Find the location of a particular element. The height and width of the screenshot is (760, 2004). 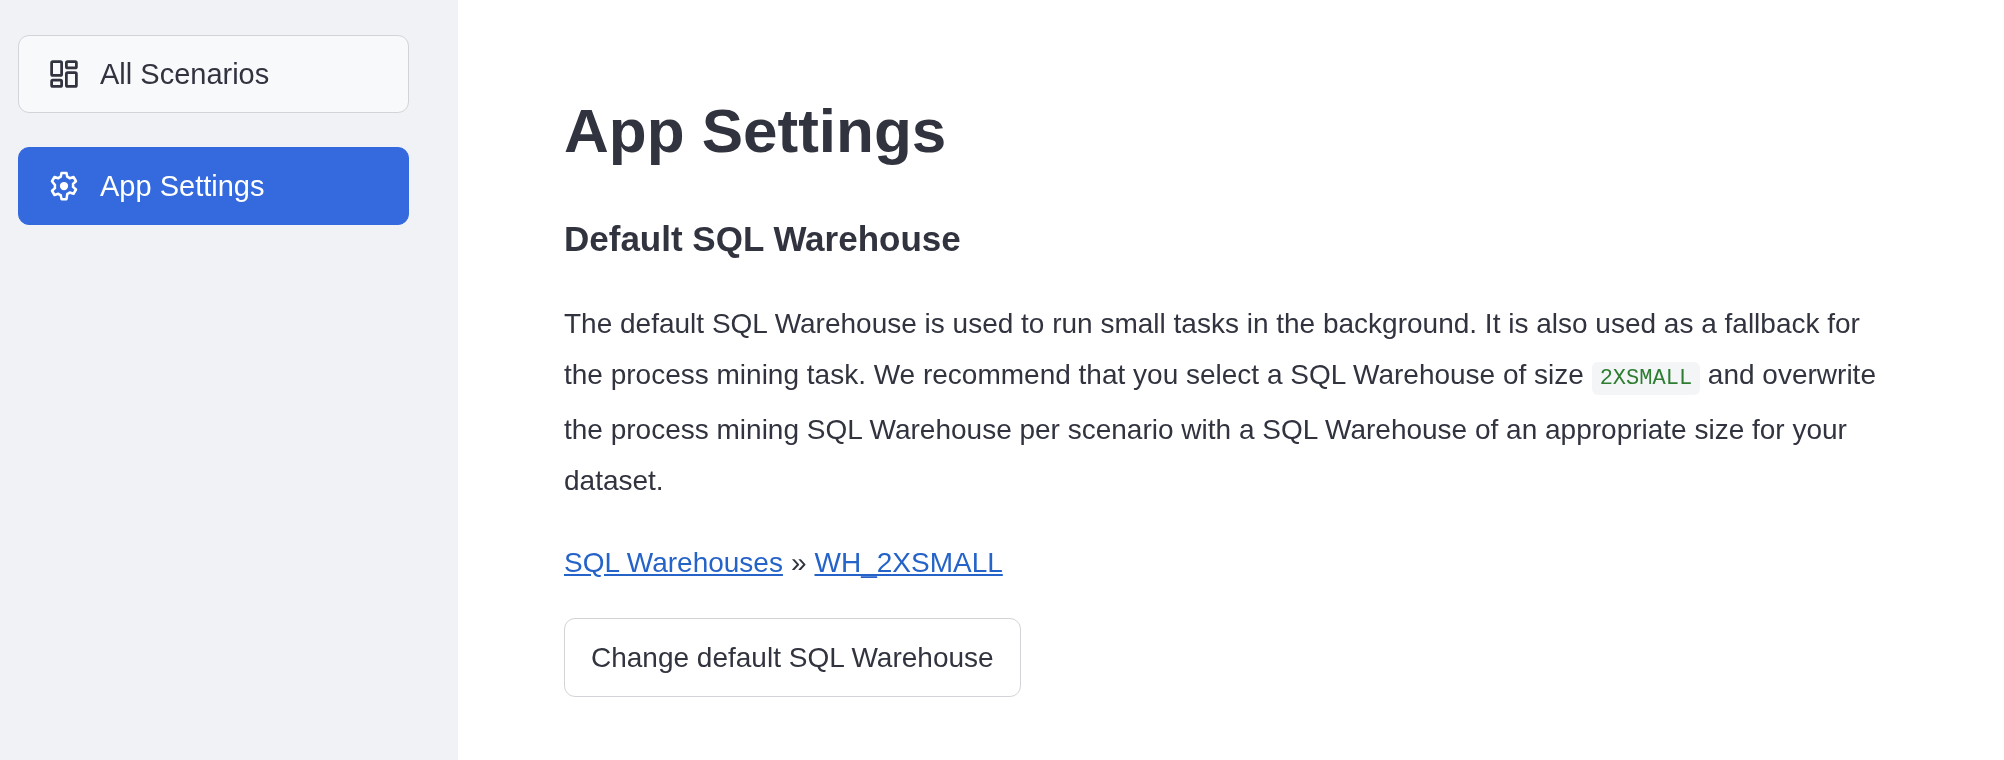

sidebar-item: All Scenarios is located at coordinates (213, 74).